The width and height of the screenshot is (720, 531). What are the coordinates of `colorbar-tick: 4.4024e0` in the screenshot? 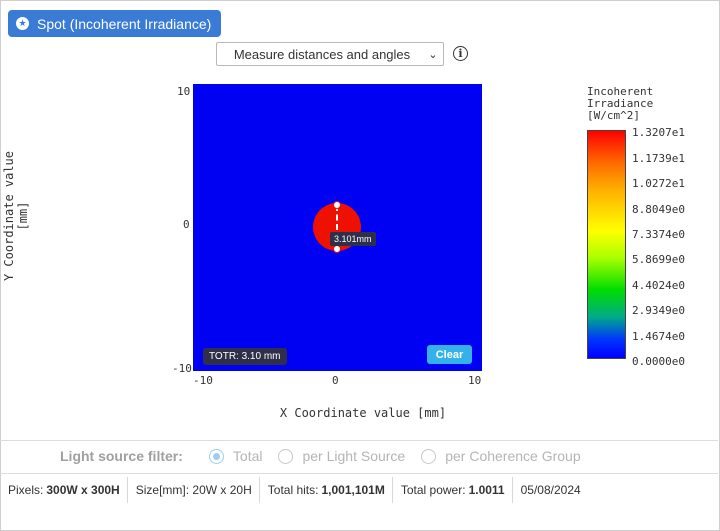 It's located at (658, 285).